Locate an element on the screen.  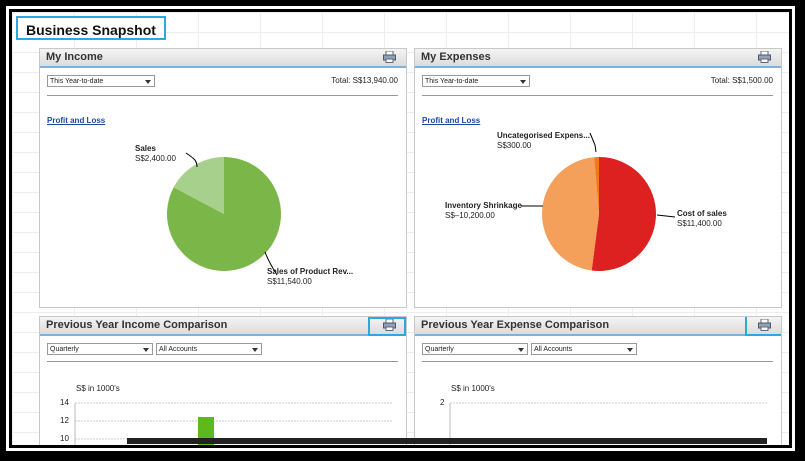
slice-name: Cost of sales is located at coordinates (702, 213).